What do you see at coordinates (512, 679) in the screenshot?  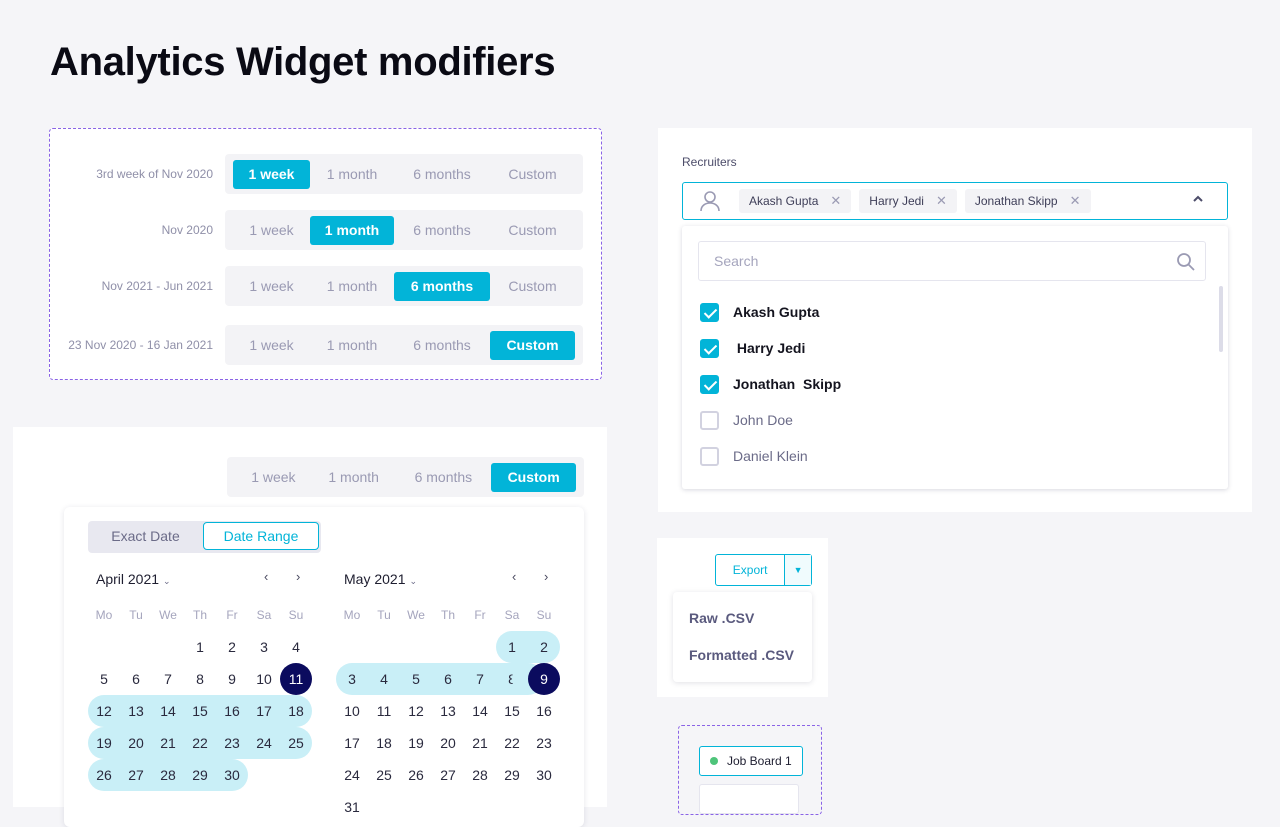 I see `day-cell: 8` at bounding box center [512, 679].